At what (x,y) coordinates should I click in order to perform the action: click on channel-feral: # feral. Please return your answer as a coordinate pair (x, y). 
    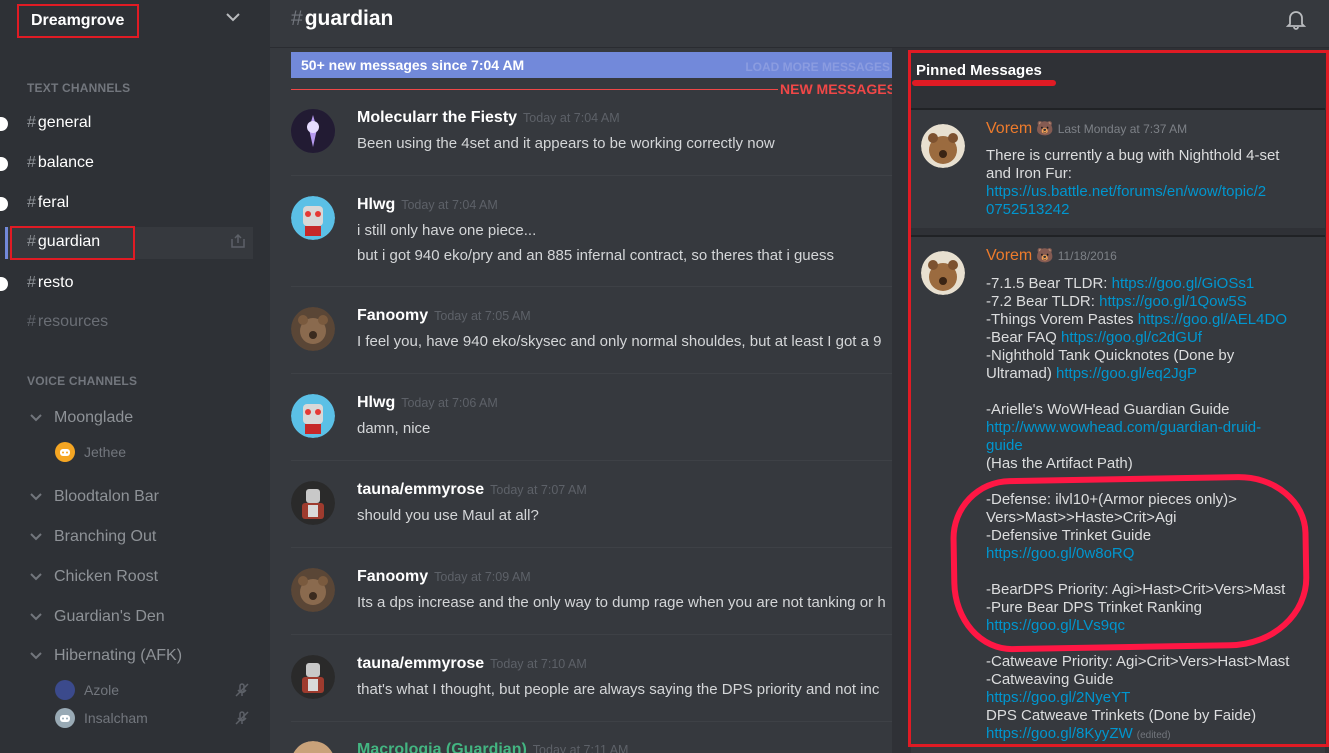
    Looking at the image, I should click on (126, 204).